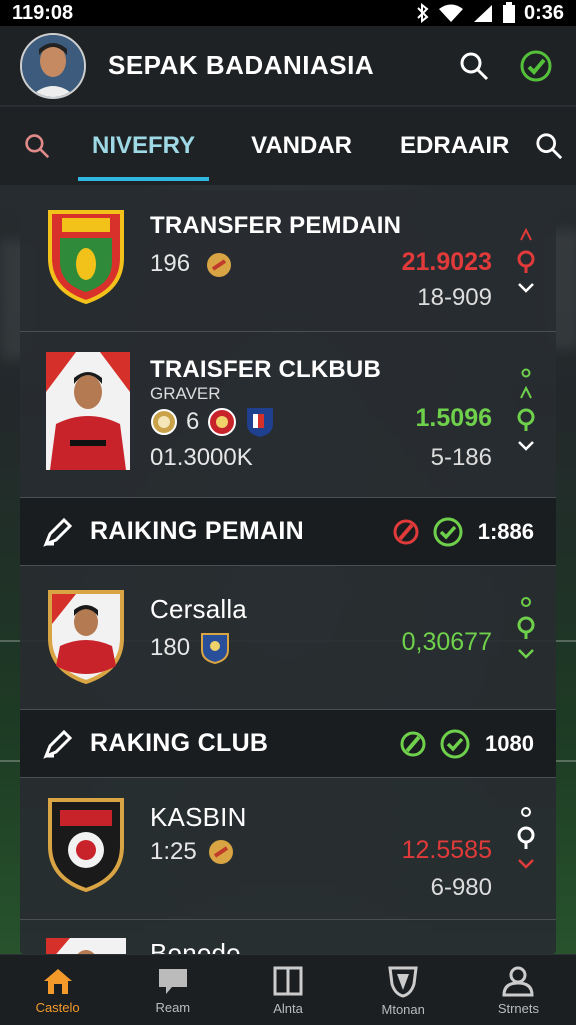  I want to click on row-title: Bonodo, so click(195, 946).